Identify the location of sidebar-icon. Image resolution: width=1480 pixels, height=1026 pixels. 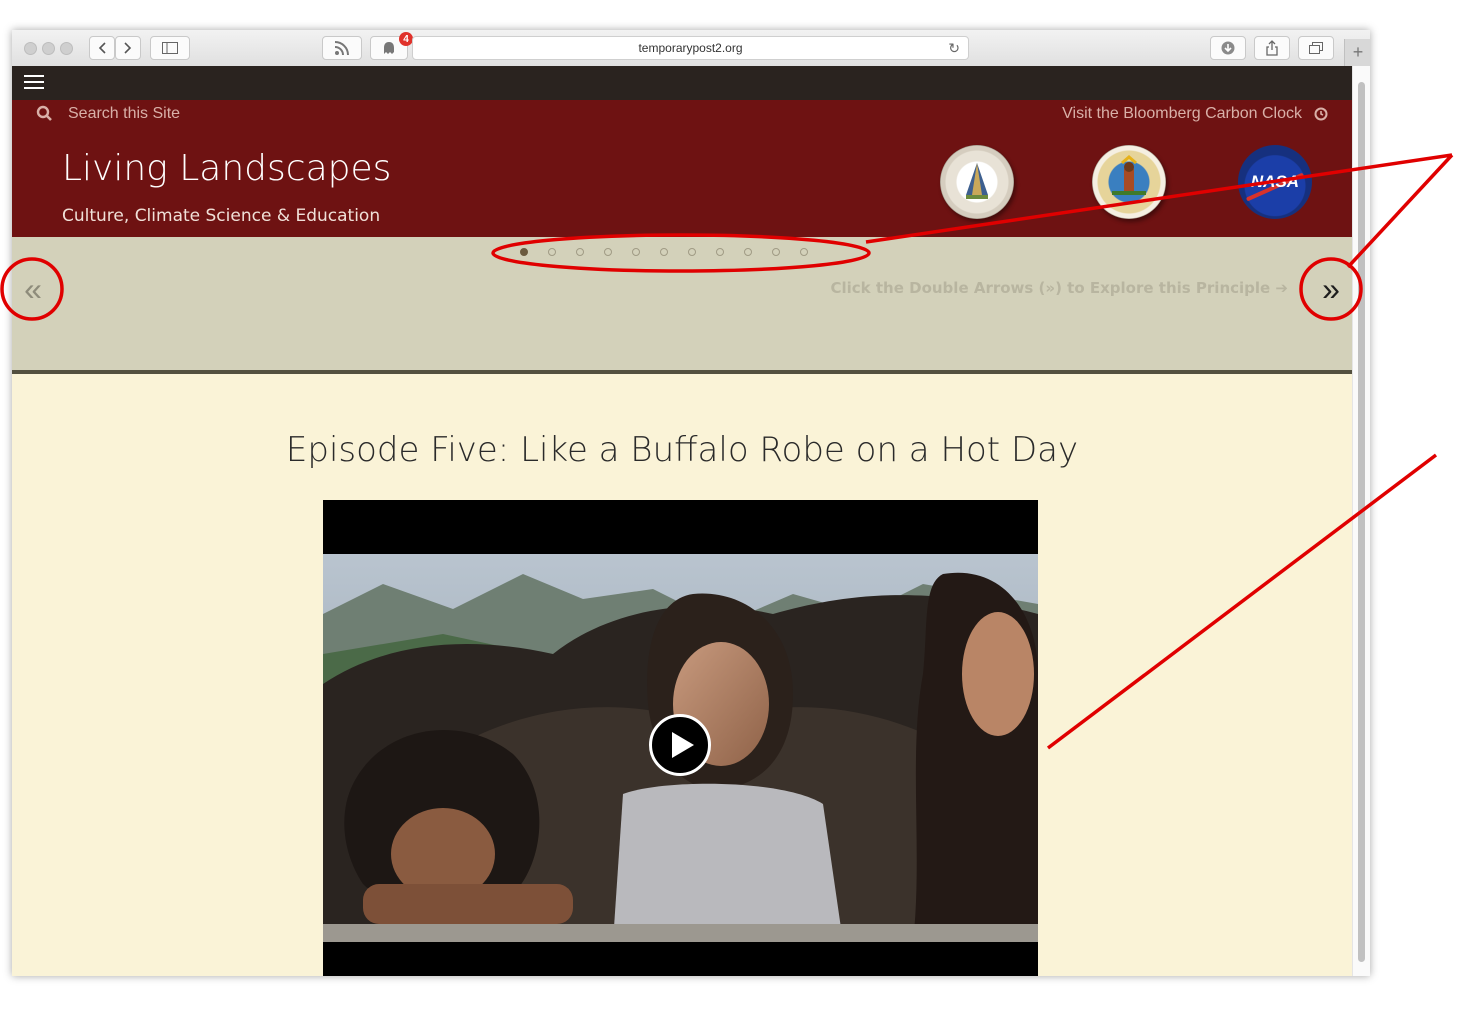
(170, 48).